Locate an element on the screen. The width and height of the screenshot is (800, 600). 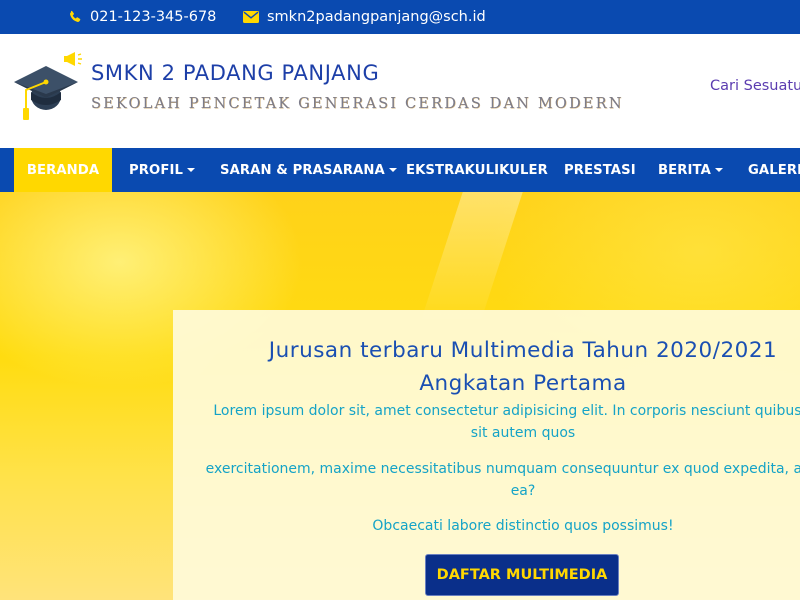
email-address: smkn2padangpanjang@sch.id is located at coordinates (376, 17).